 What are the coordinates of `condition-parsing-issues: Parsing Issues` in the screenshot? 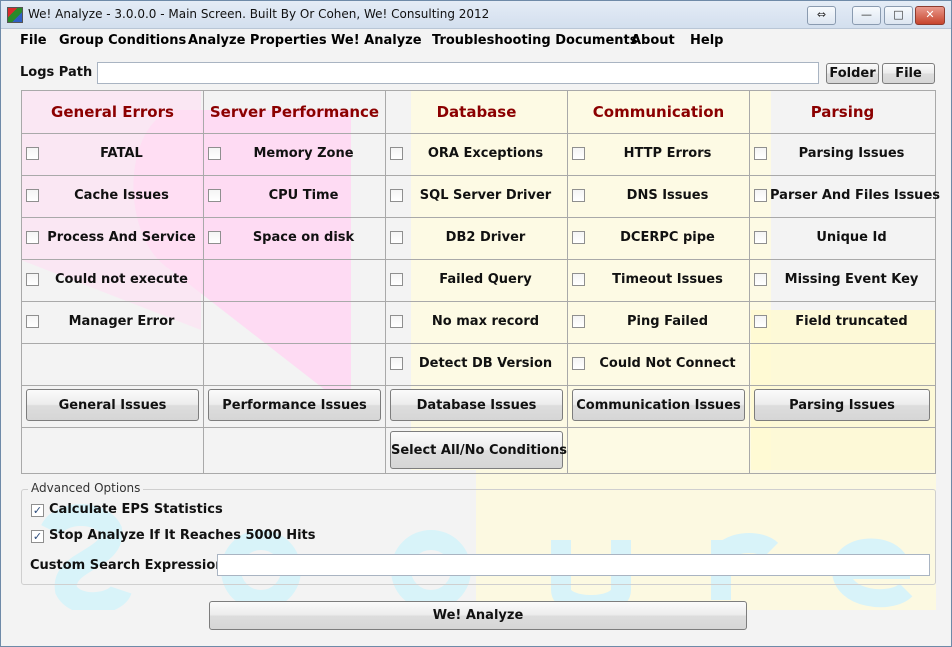 It's located at (842, 154).